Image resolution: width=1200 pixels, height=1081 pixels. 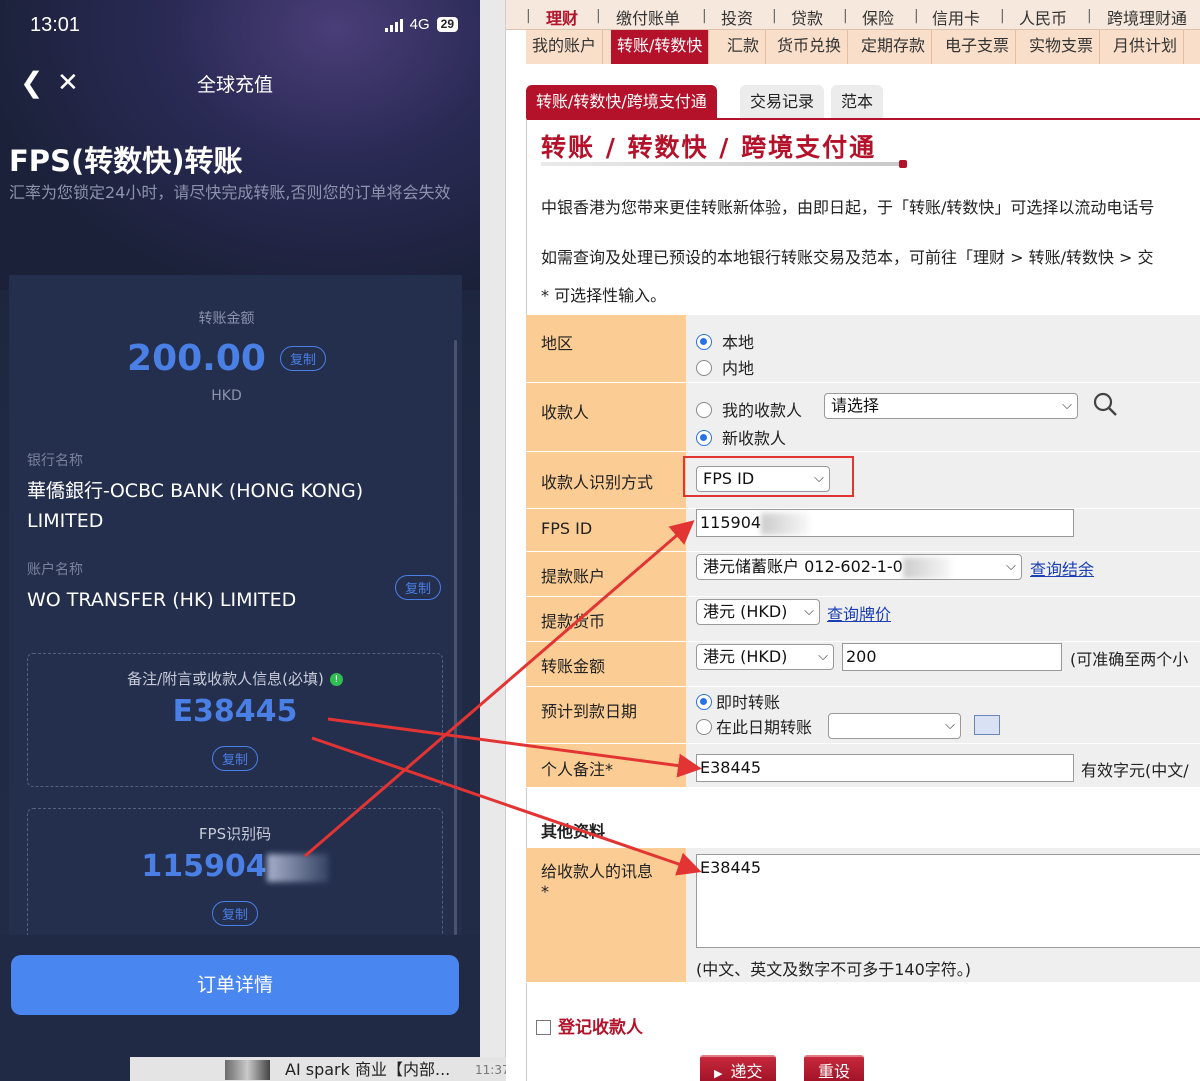 I want to click on amount-label: 转账金额, so click(x=606, y=664).